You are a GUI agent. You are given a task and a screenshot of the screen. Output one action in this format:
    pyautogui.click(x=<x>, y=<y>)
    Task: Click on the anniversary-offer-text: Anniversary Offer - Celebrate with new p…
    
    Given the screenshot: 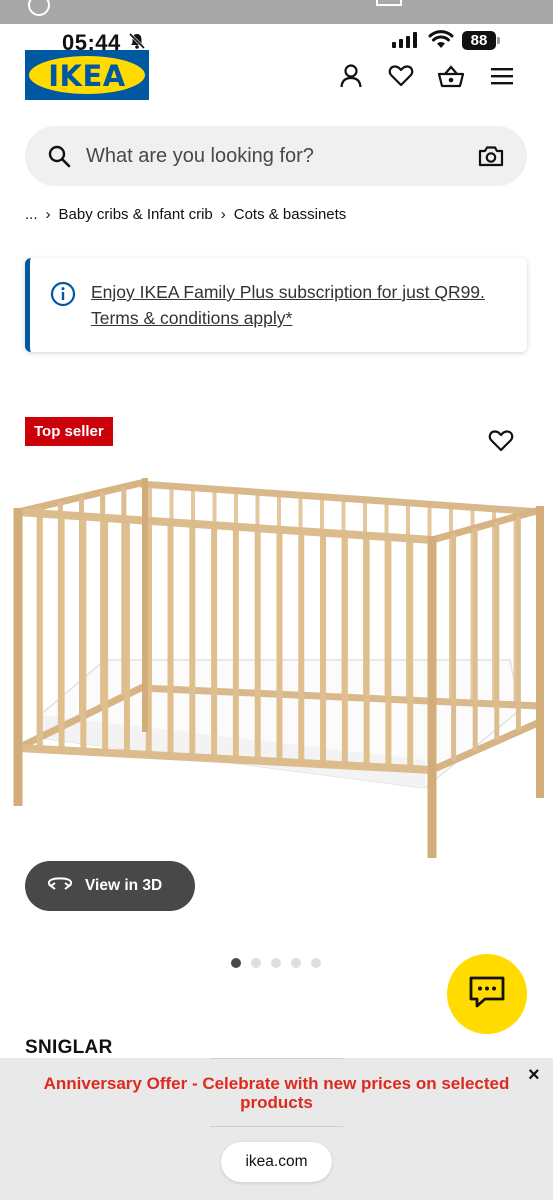 What is the action you would take?
    pyautogui.click(x=276, y=1093)
    